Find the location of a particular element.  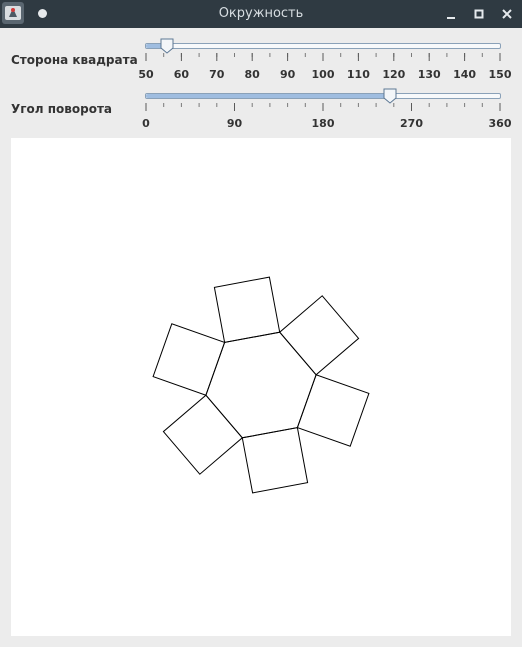

angle-slider-track is located at coordinates (323, 96).